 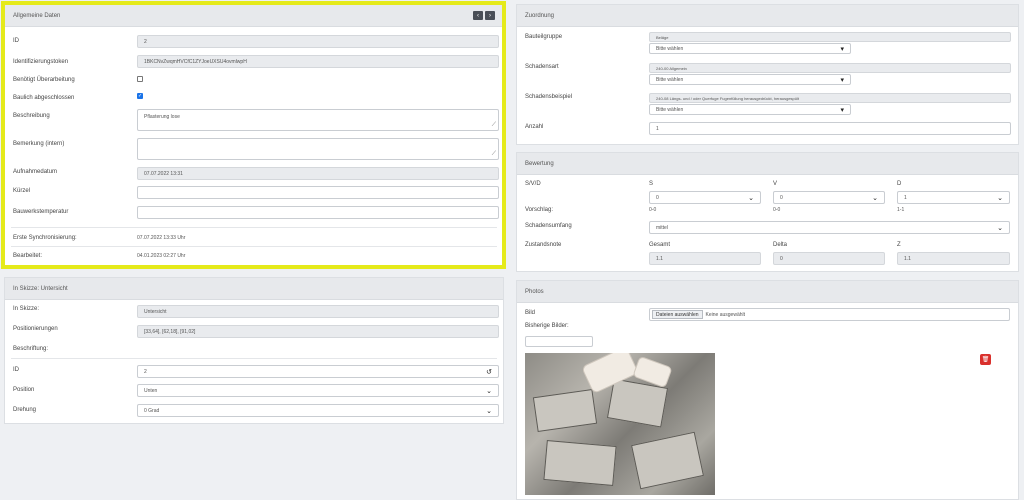 What do you see at coordinates (41, 212) in the screenshot?
I see `temperatur-label: Bauwerkstemperatur` at bounding box center [41, 212].